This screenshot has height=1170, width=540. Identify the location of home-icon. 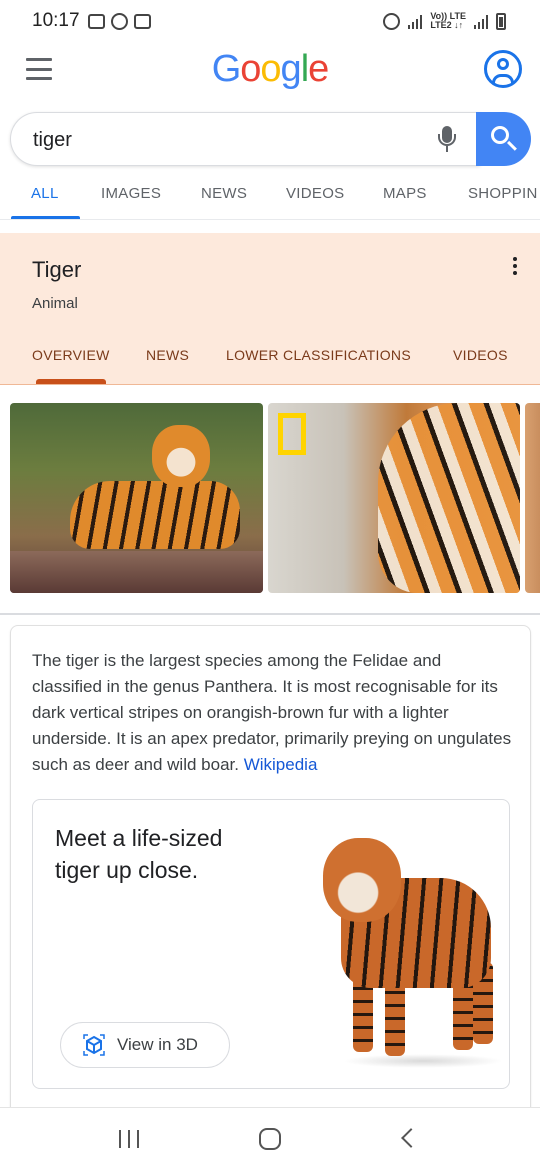
(270, 1139).